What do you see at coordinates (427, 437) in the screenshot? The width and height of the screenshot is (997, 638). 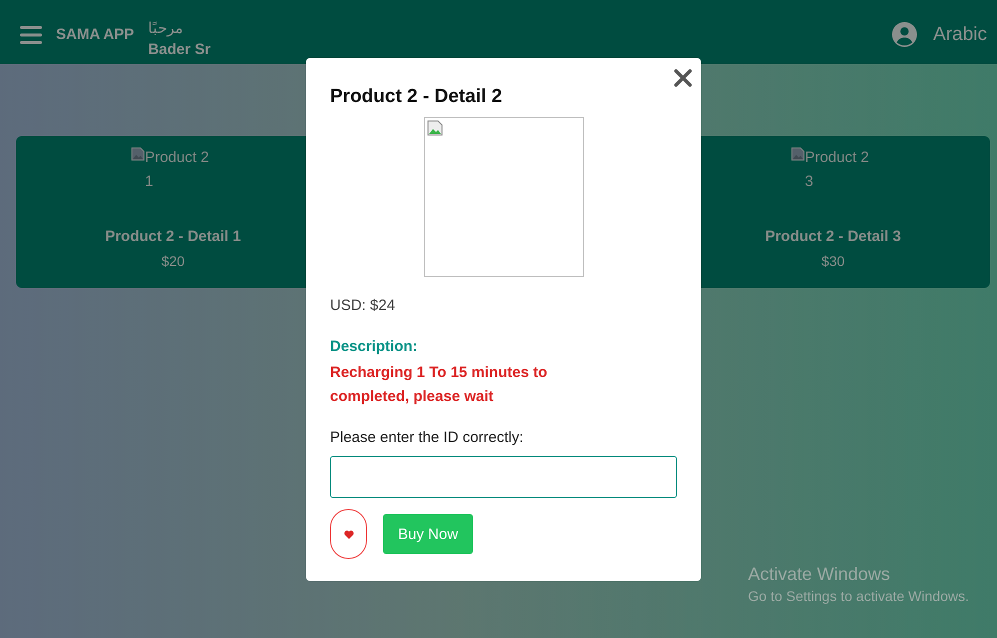 I see `id-label: Please enter the ID correctly:` at bounding box center [427, 437].